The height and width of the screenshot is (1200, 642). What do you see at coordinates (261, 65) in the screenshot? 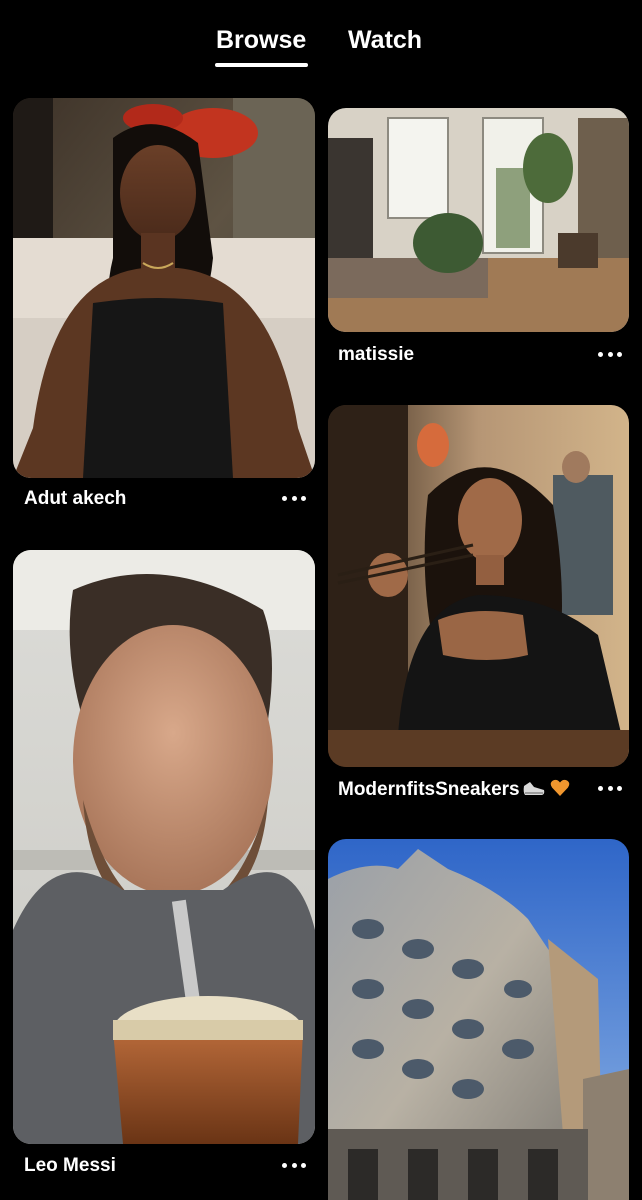
I see `active-tab-indicator` at bounding box center [261, 65].